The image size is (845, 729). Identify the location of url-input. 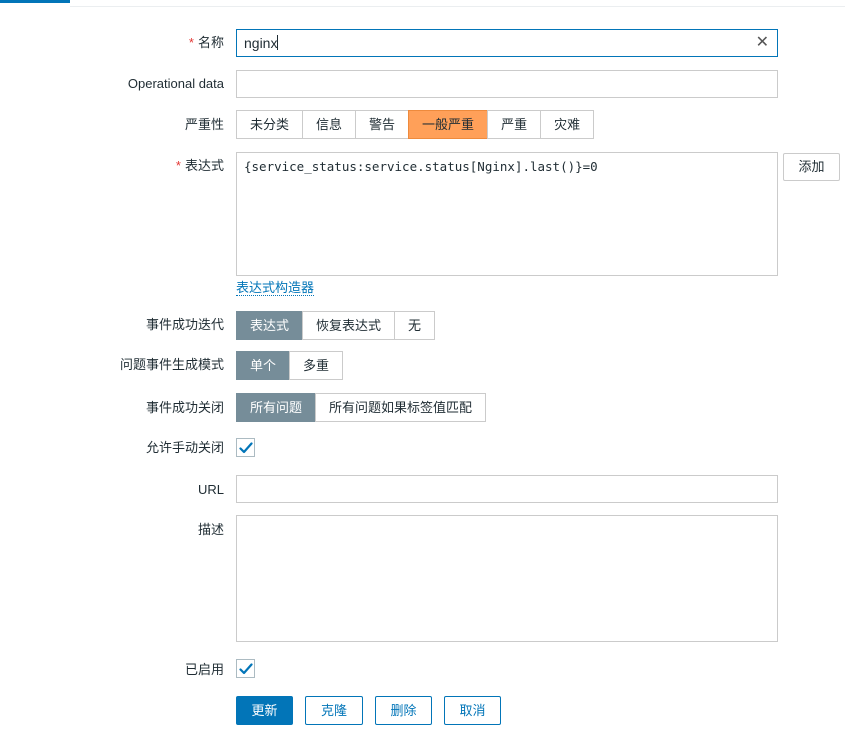
(507, 489).